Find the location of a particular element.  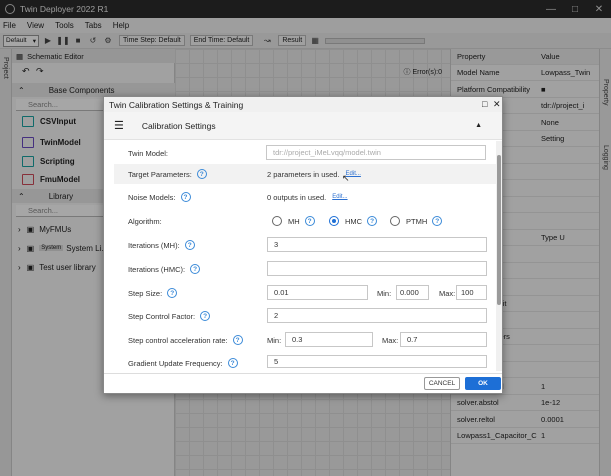

label-text: Iterations (HMC): is located at coordinates (157, 269).